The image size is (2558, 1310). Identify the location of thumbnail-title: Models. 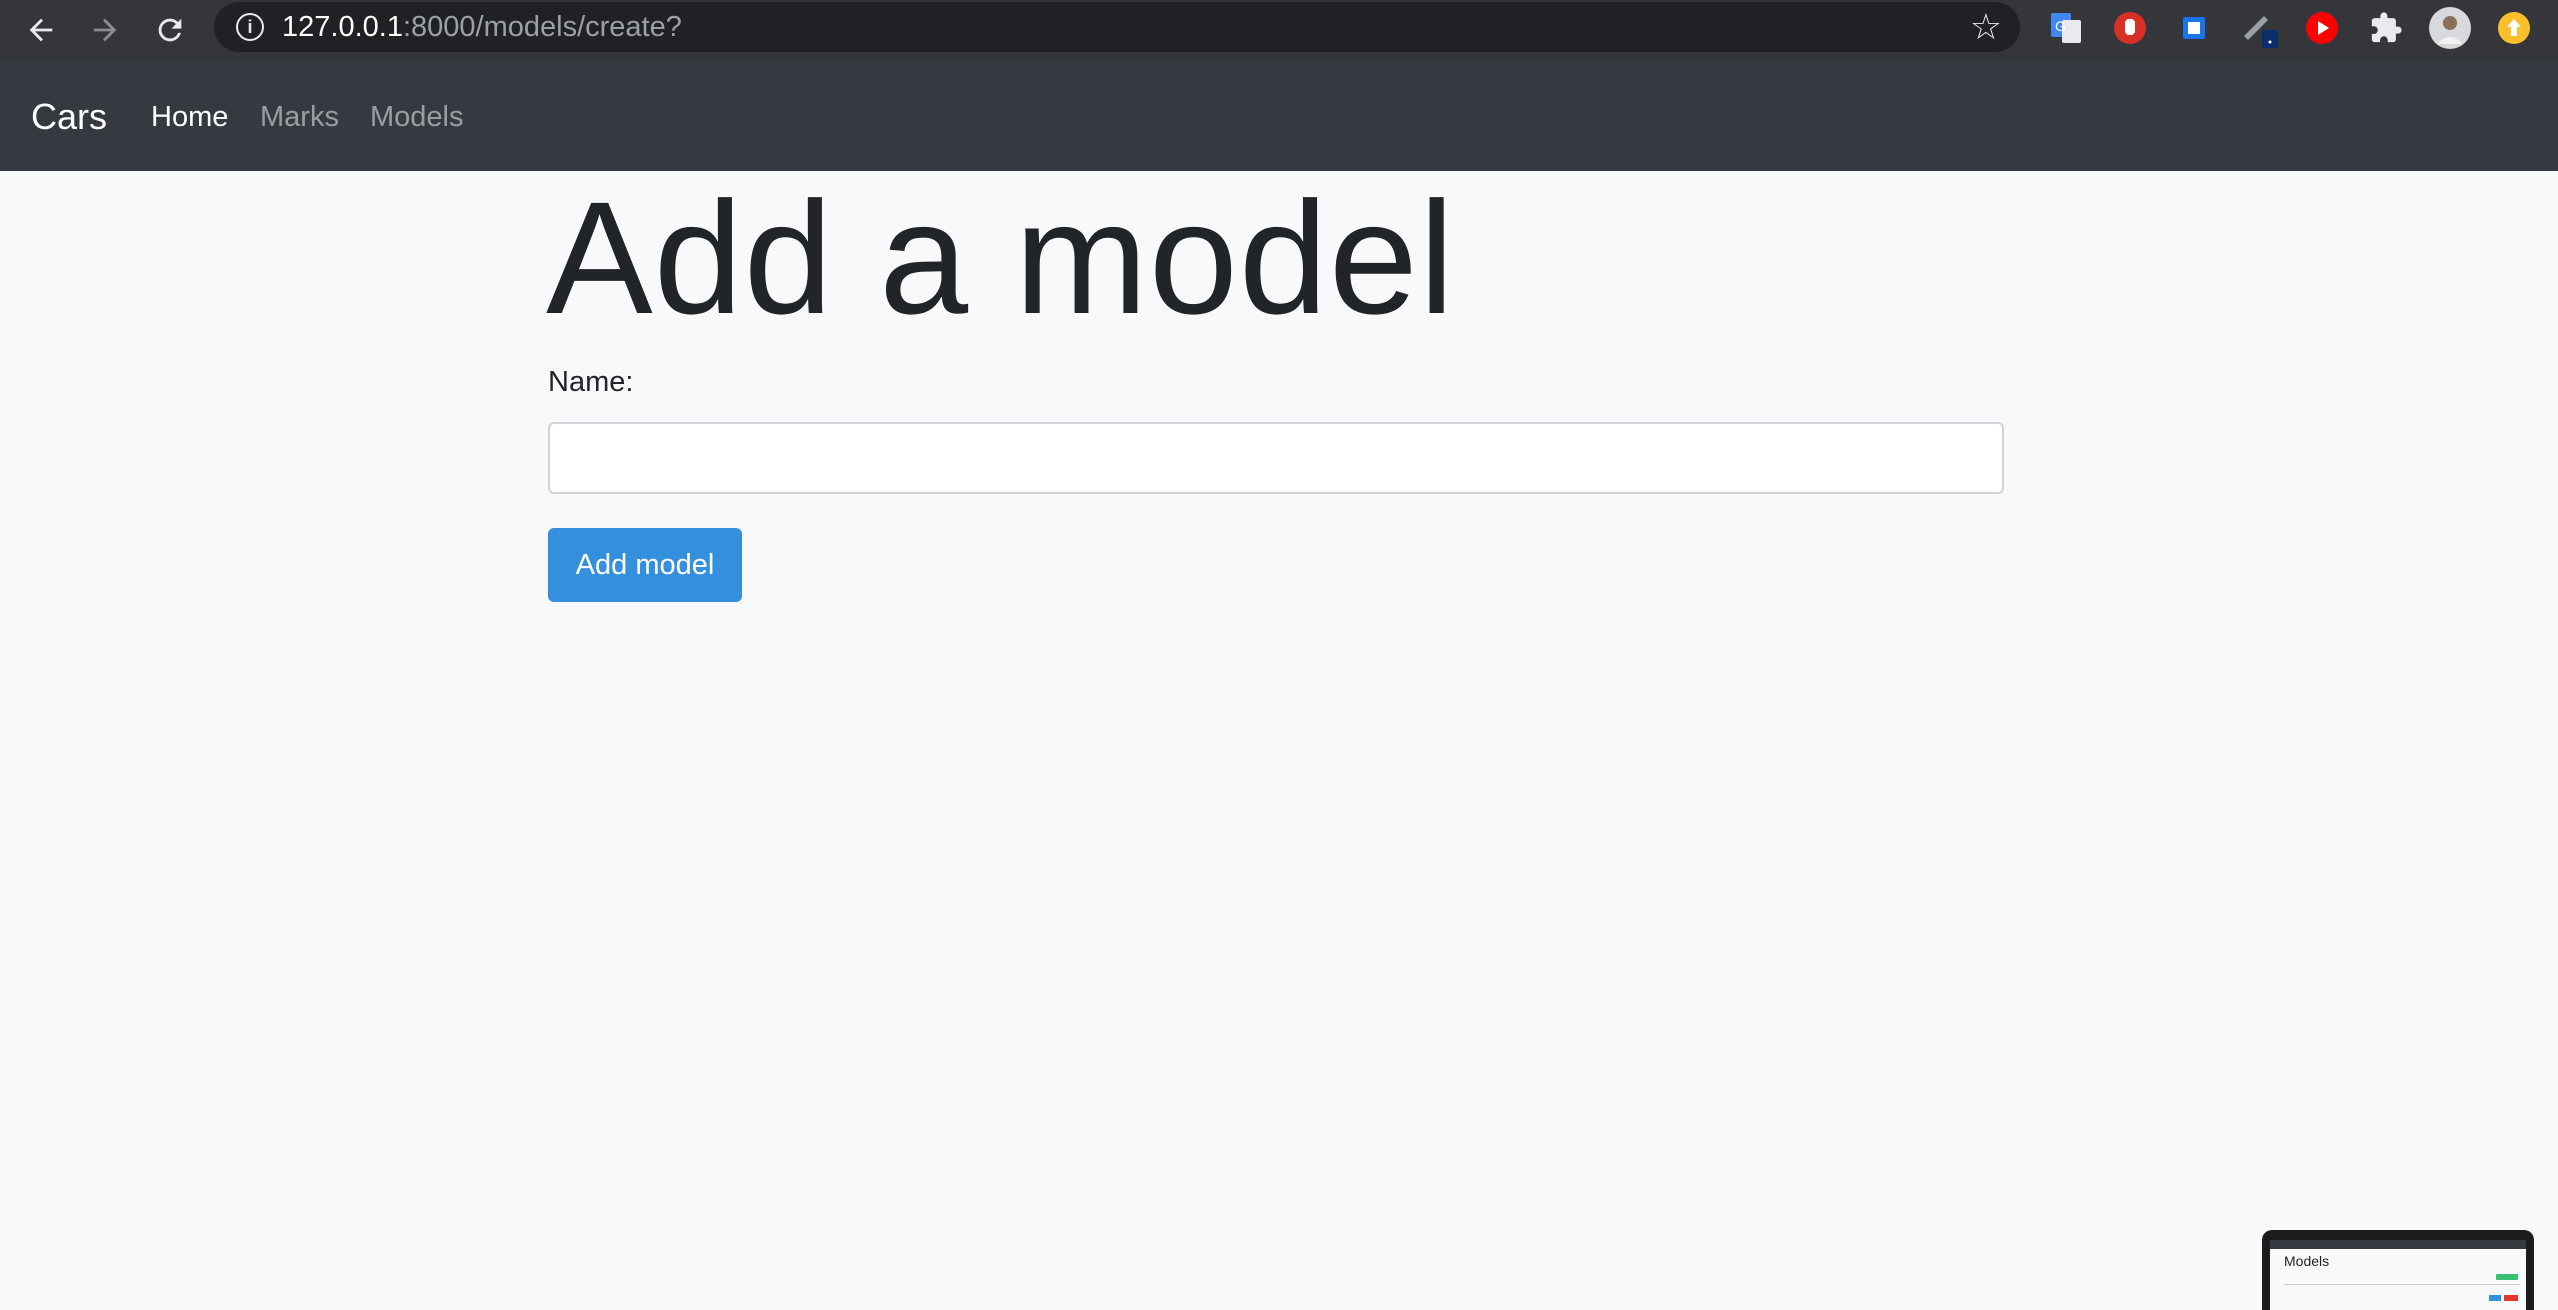
(2307, 1261).